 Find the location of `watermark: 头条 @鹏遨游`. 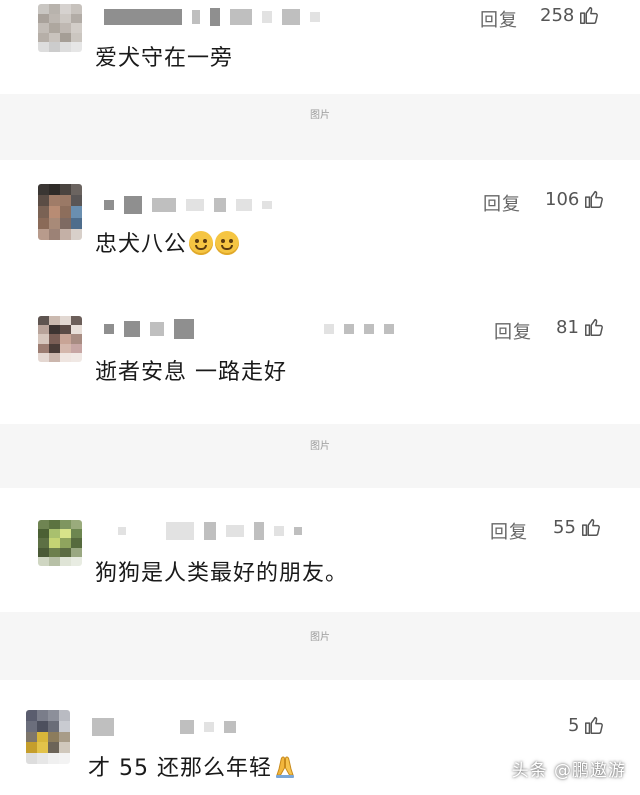

watermark: 头条 @鹏遨游 is located at coordinates (568, 771).